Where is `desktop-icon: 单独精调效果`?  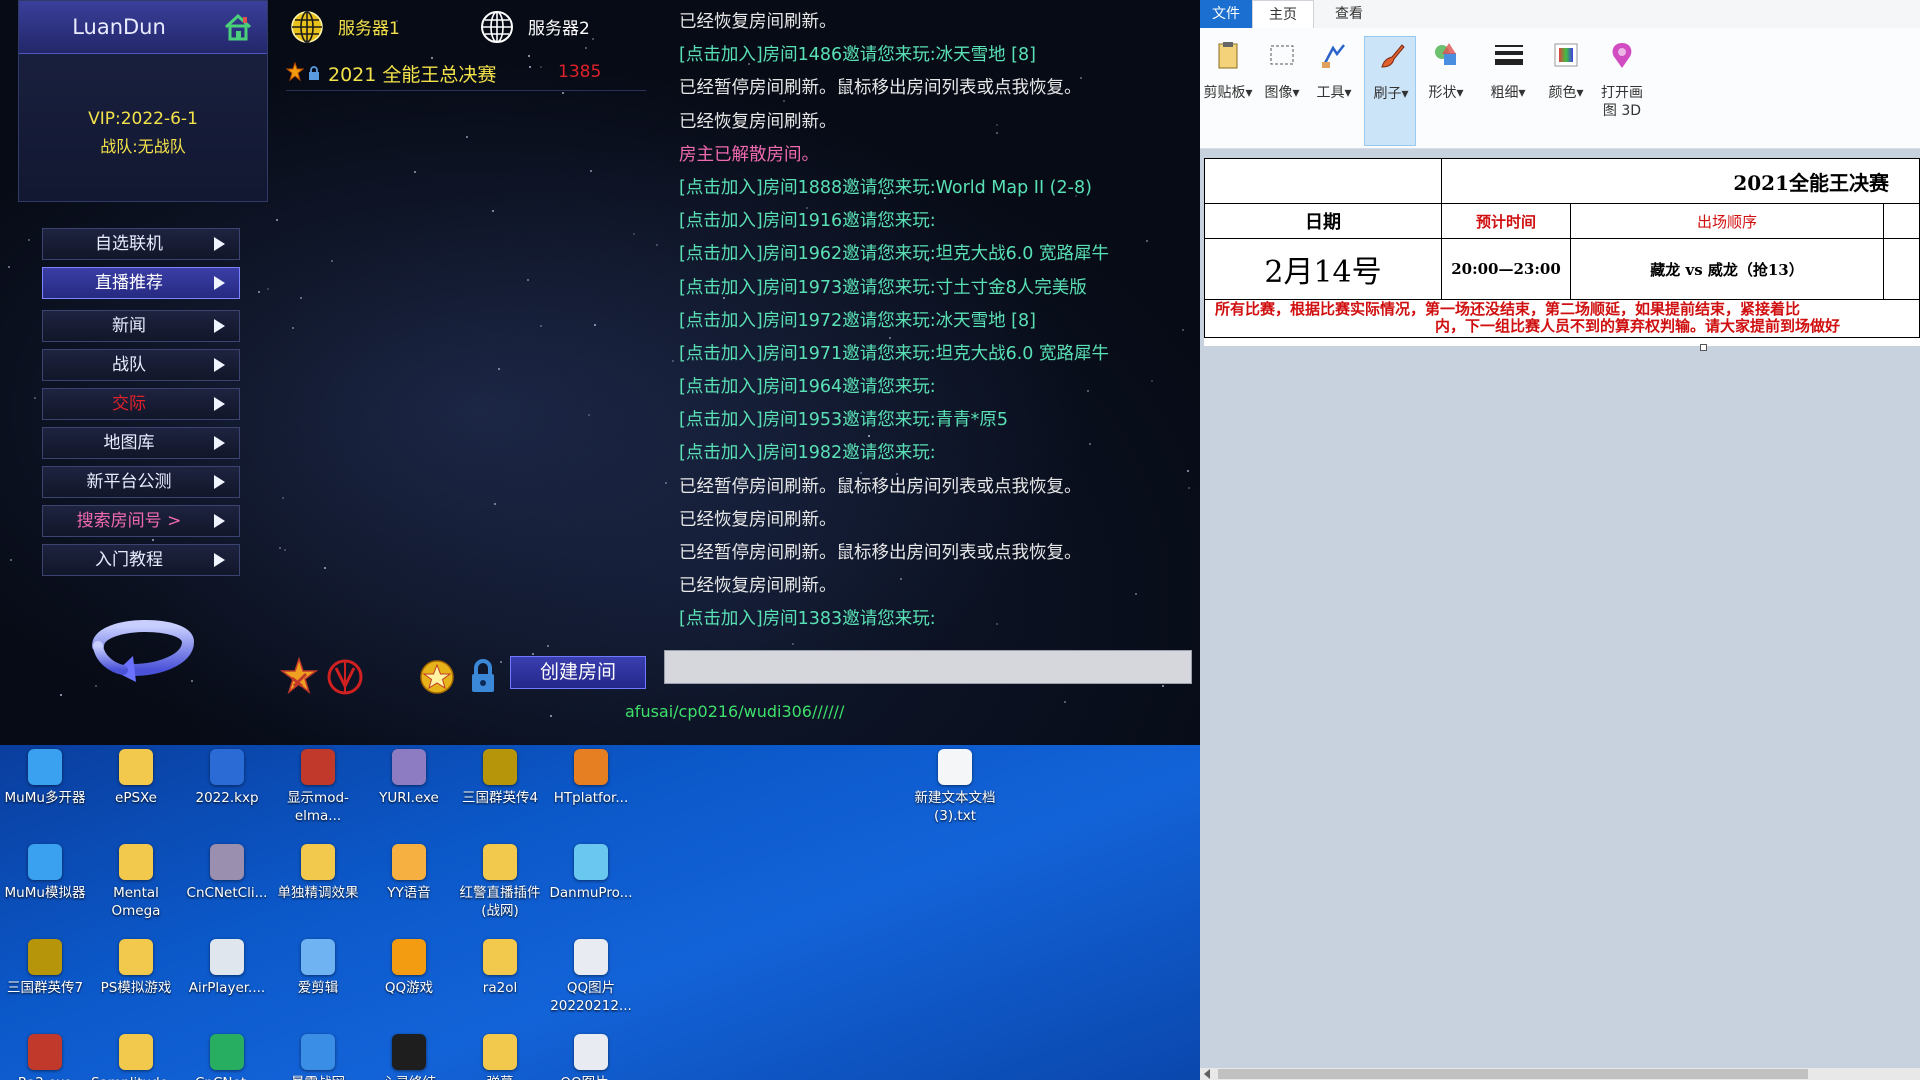
desktop-icon: 单独精调效果 is located at coordinates (318, 886).